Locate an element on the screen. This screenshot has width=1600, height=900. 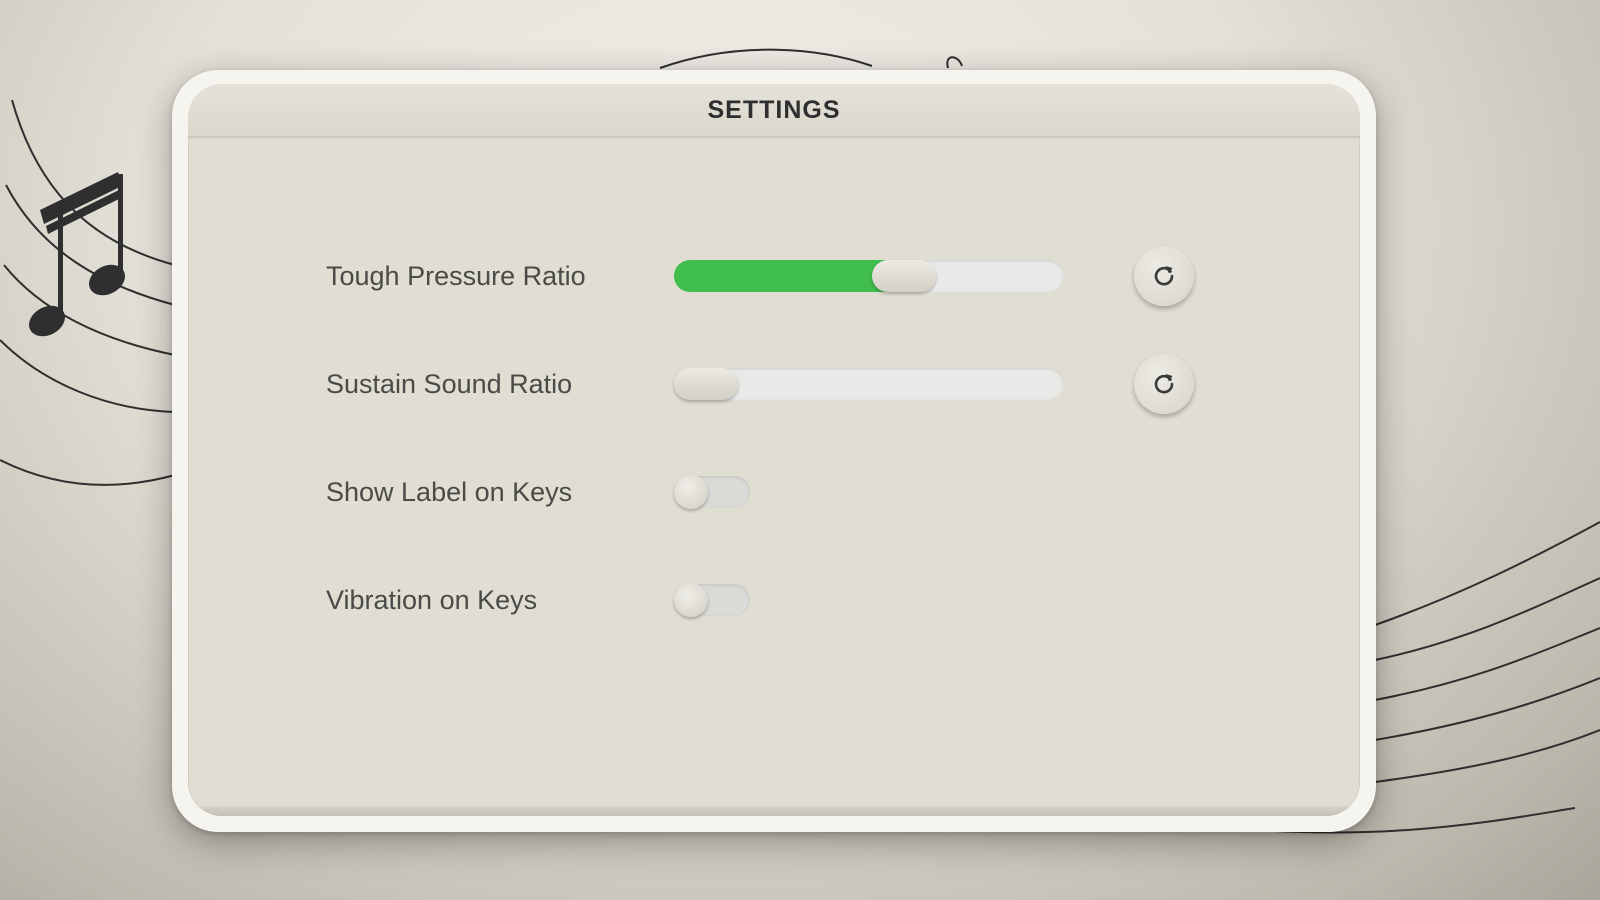
tough-pressure-slider-thumb is located at coordinates (904, 276).